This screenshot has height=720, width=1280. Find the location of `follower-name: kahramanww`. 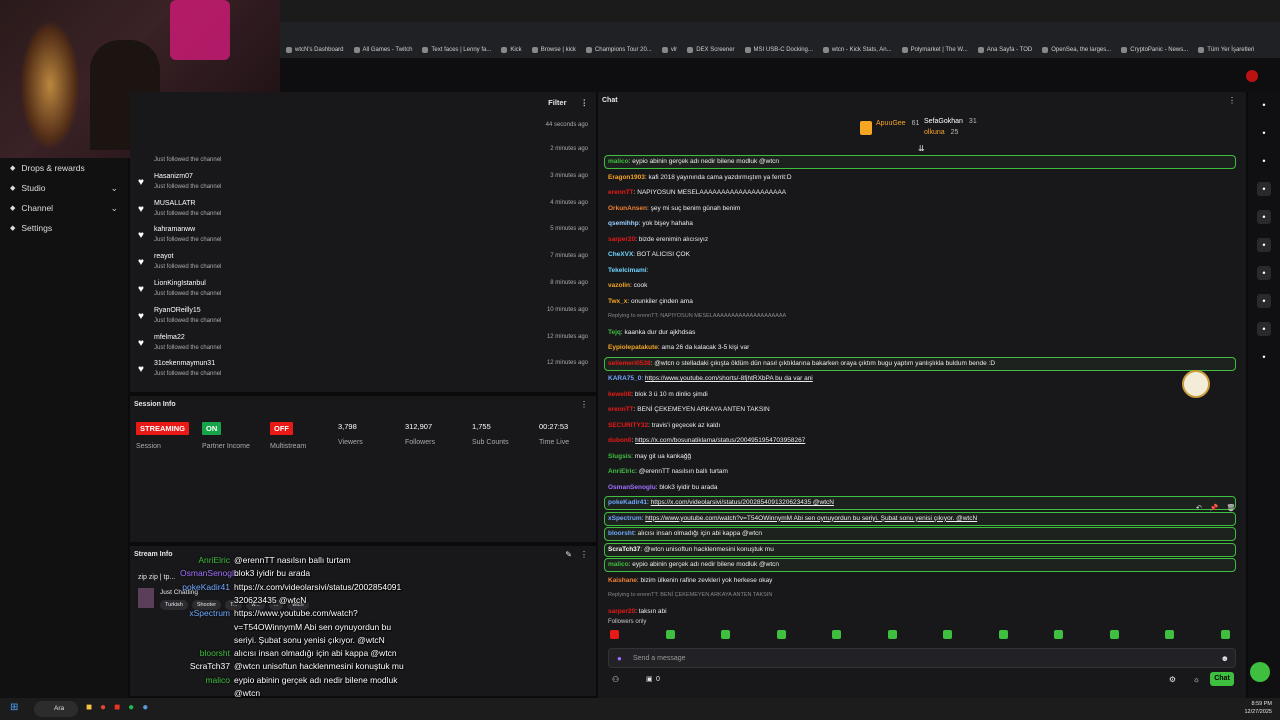

follower-name: kahramanww is located at coordinates (174, 229).